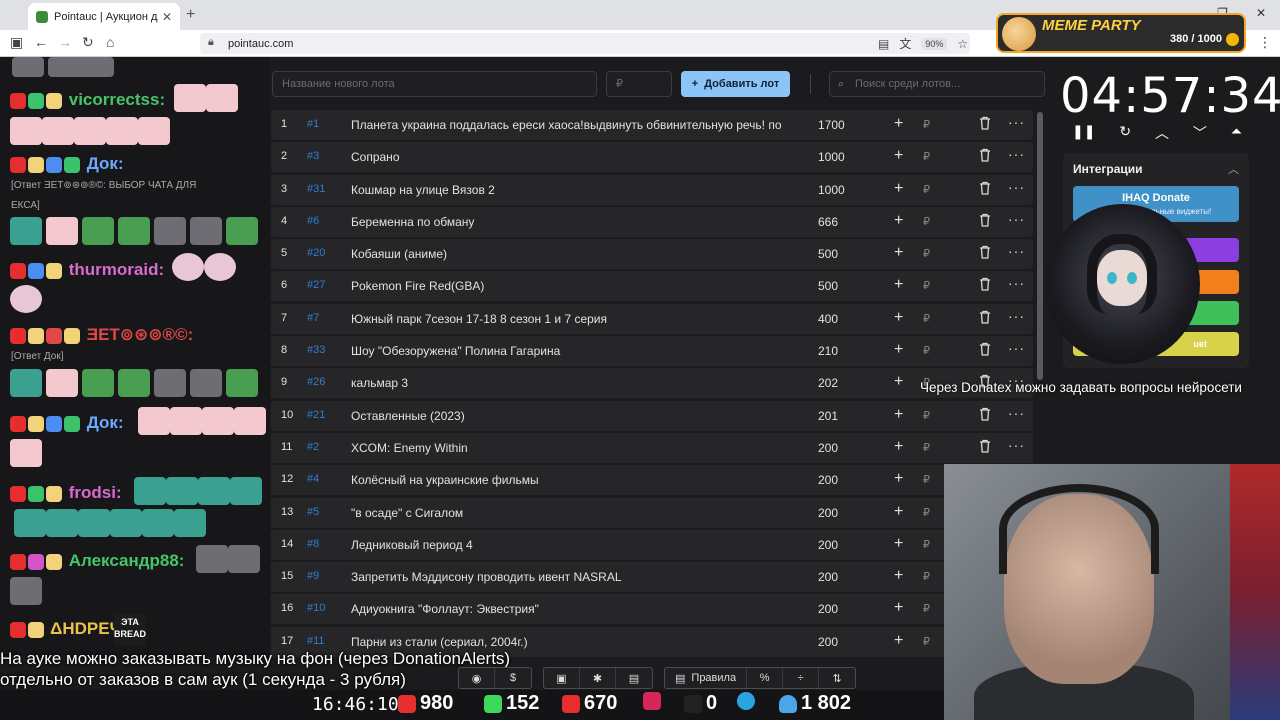 This screenshot has width=1280, height=720. What do you see at coordinates (316, 253) in the screenshot?
I see `lot-id: #20` at bounding box center [316, 253].